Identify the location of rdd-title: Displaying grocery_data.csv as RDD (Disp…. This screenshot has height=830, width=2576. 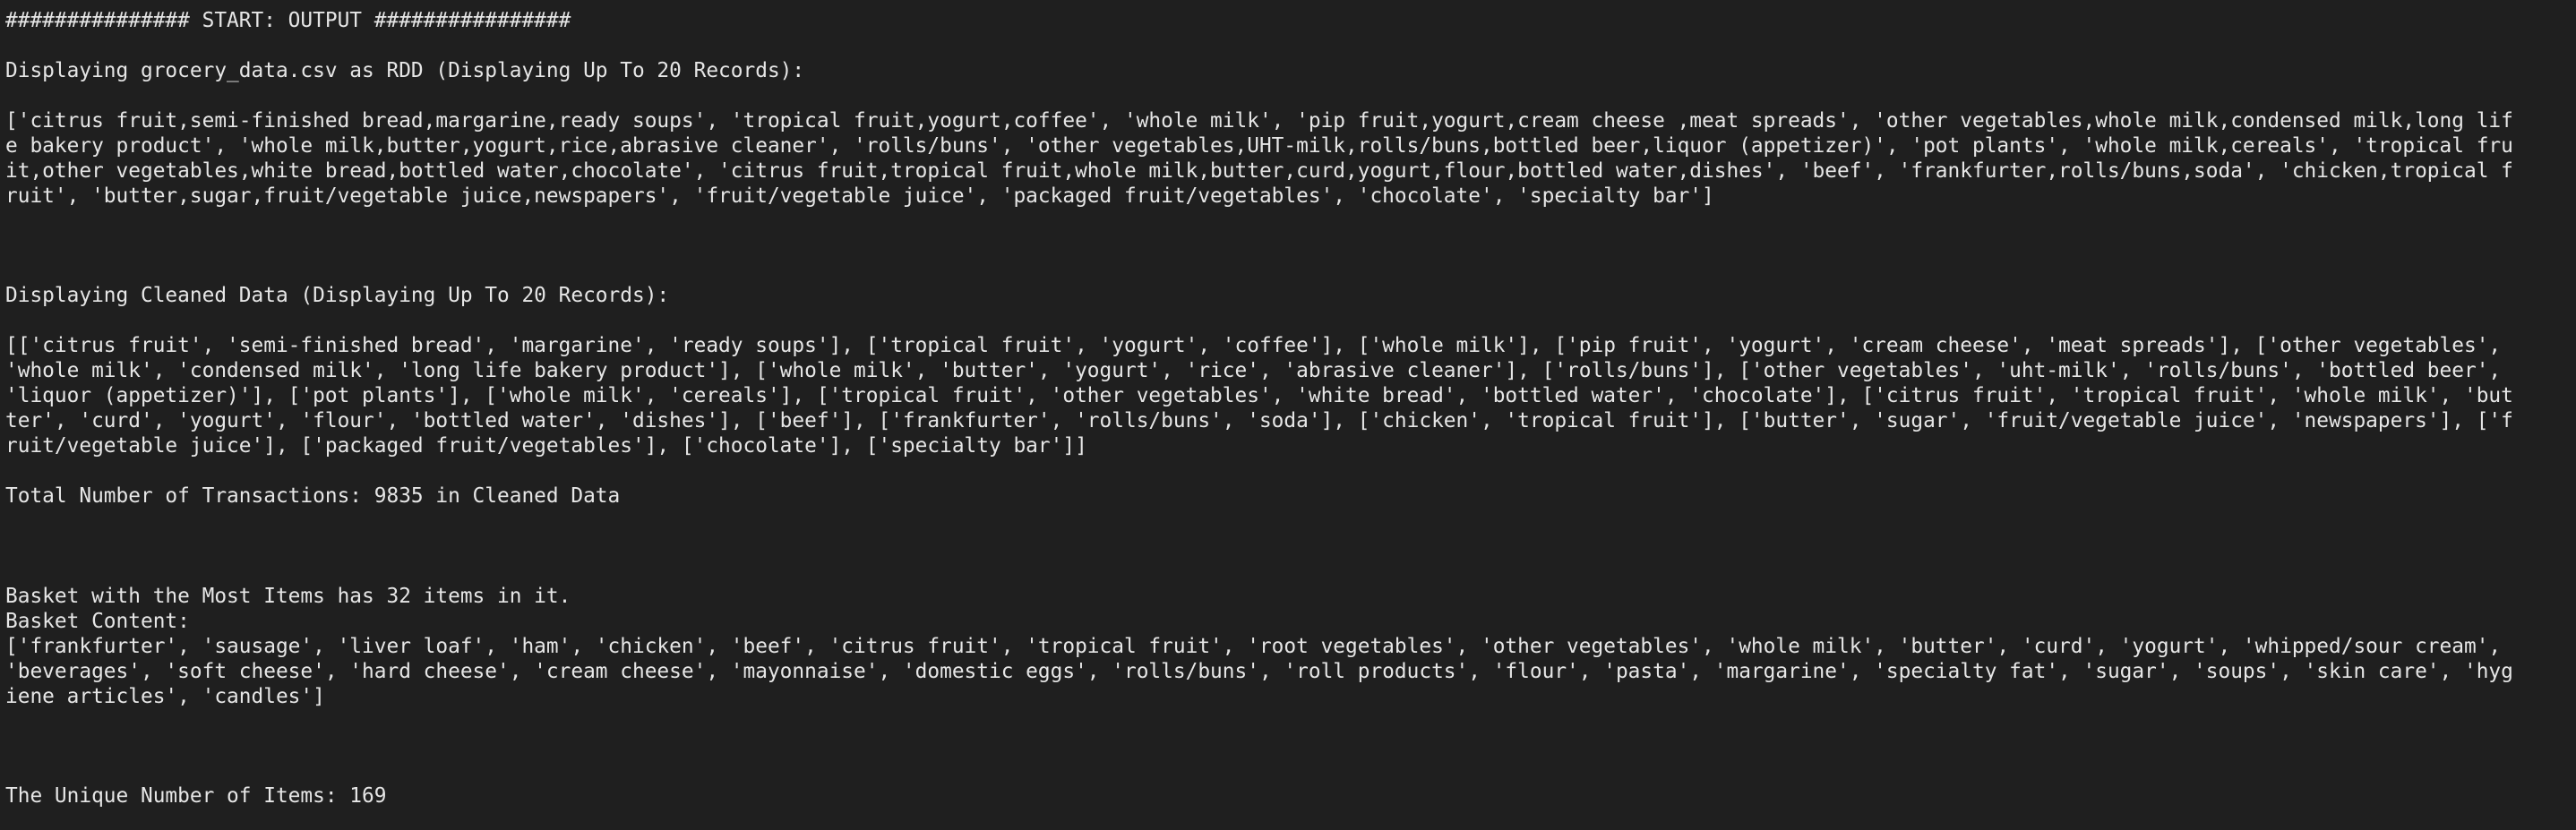
(405, 70).